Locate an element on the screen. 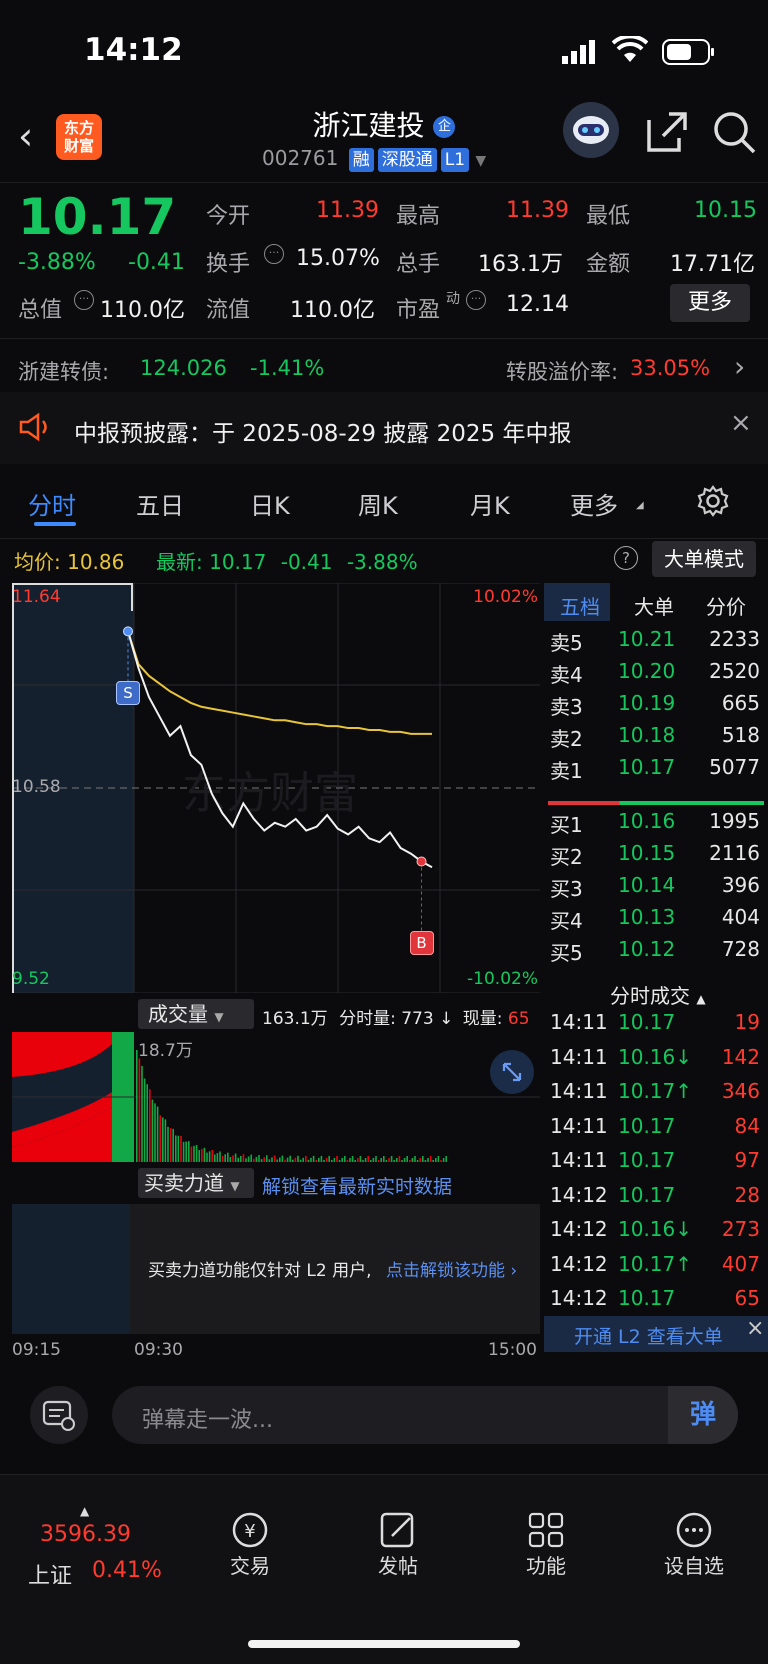 This screenshot has height=1664, width=768. expand-icon is located at coordinates (512, 1072).